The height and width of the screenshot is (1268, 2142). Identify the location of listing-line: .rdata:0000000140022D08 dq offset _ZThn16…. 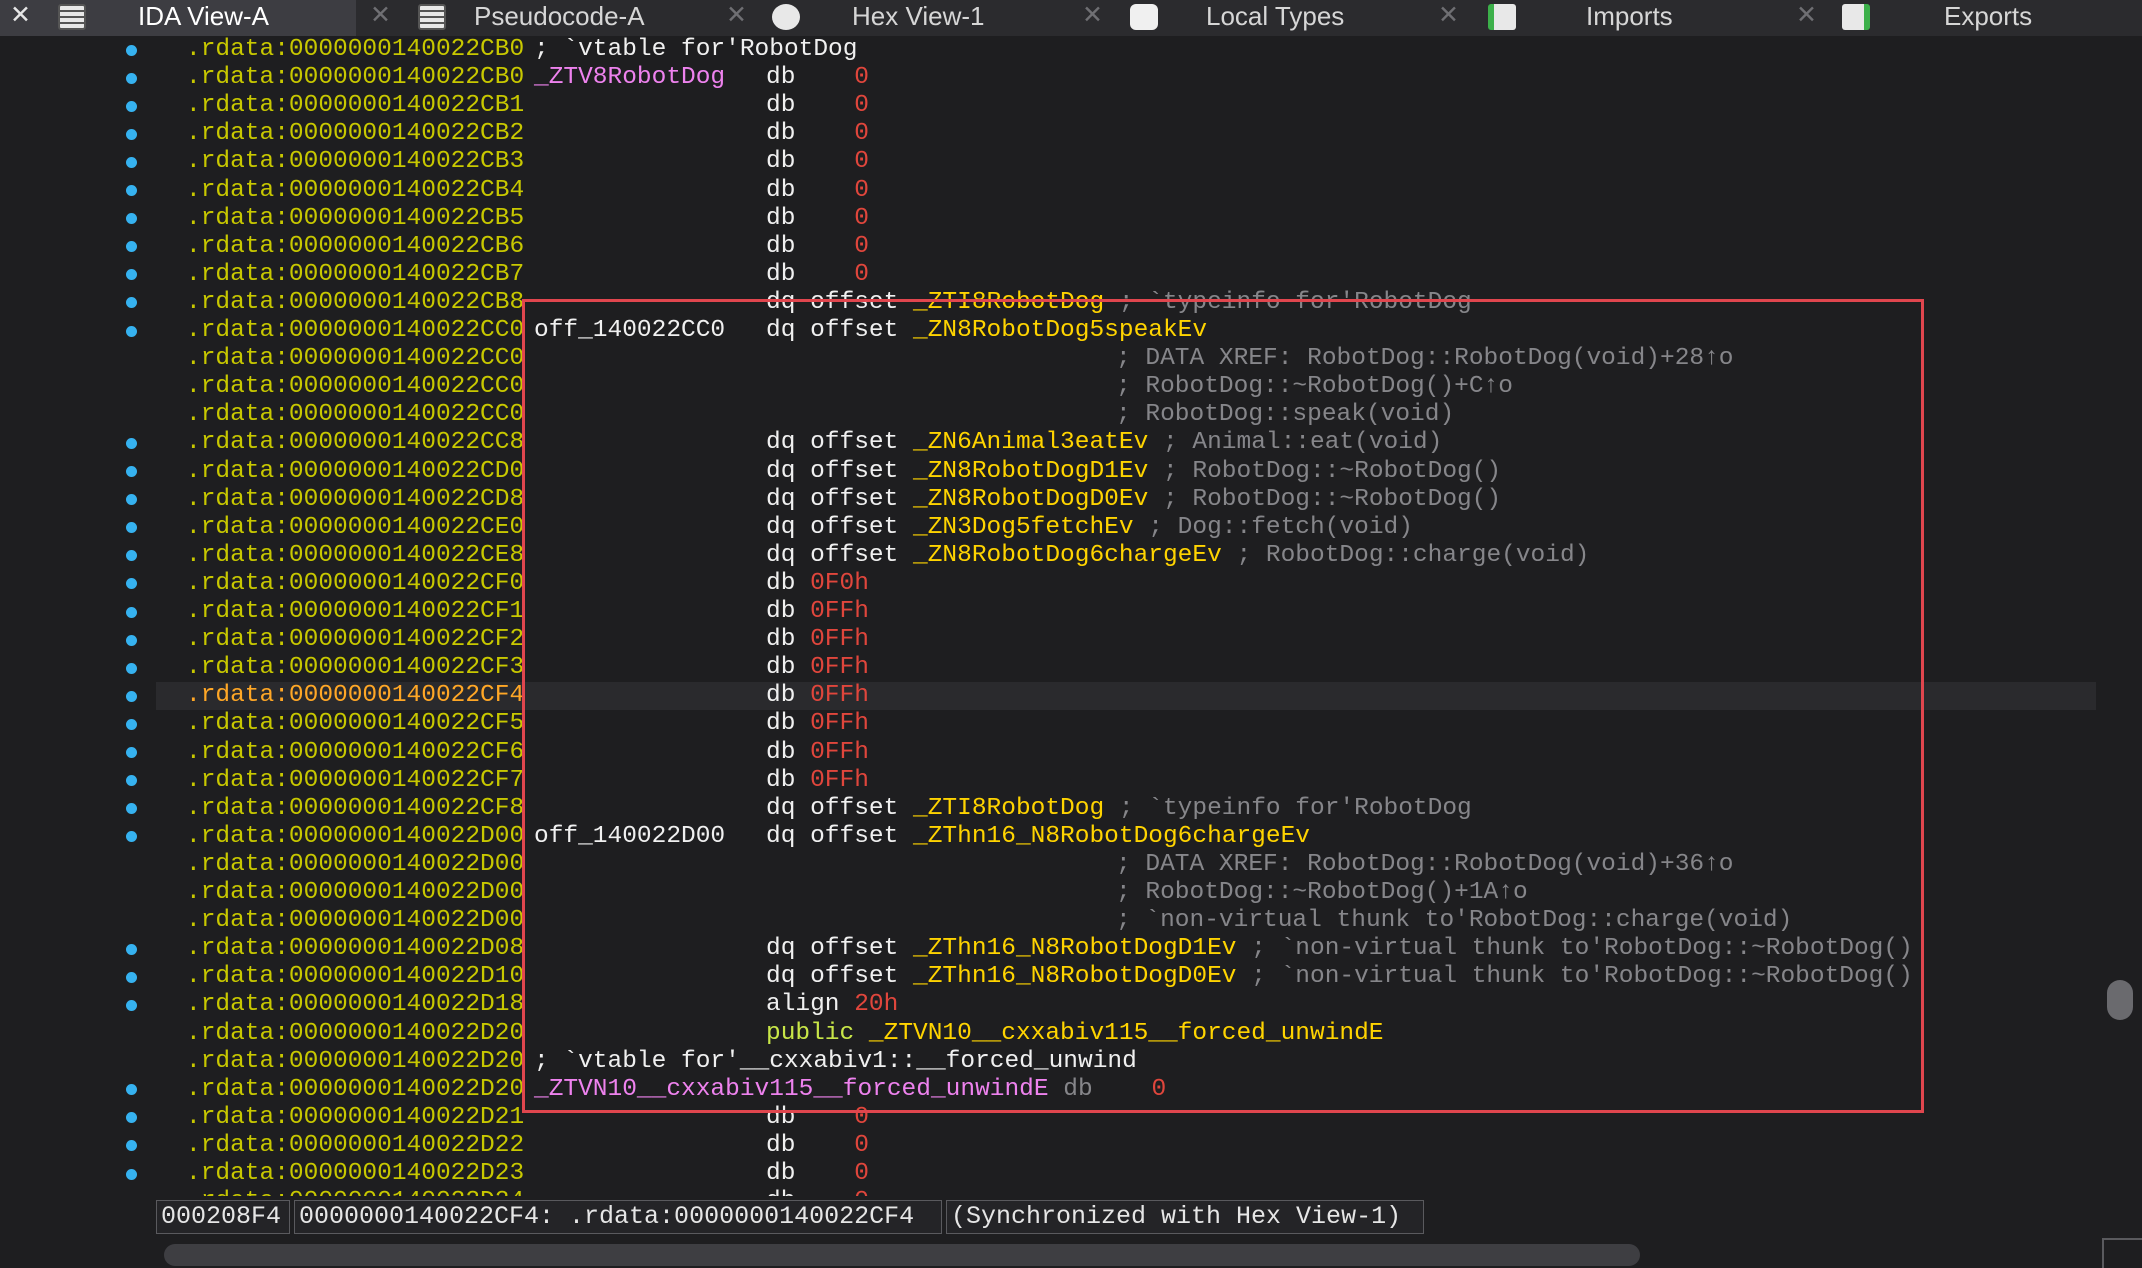
(1126, 949).